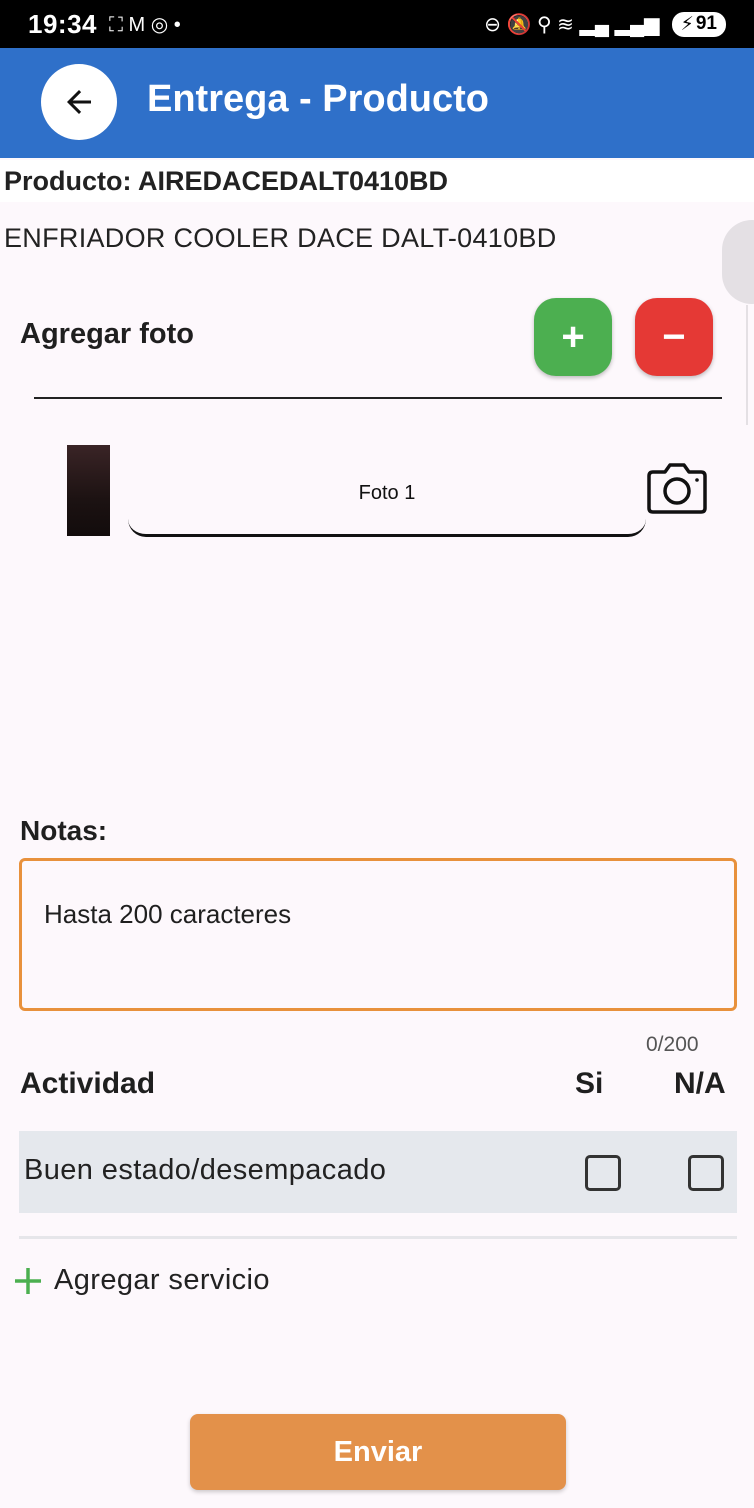 The height and width of the screenshot is (1508, 754). Describe the element at coordinates (64, 830) in the screenshot. I see `notes-label: Notas:` at that location.